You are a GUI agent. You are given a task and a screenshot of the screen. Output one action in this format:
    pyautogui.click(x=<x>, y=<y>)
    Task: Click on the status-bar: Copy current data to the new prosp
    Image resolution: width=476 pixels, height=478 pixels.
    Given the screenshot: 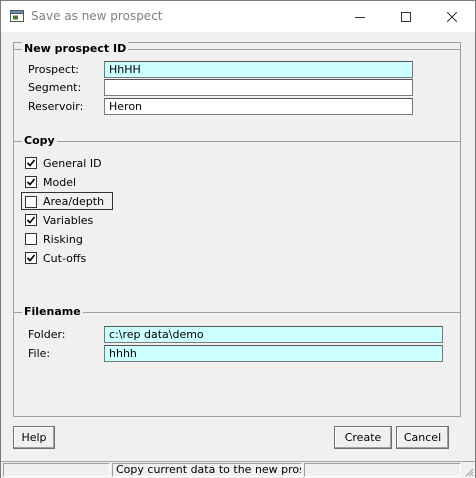 What is the action you would take?
    pyautogui.click(x=238, y=469)
    